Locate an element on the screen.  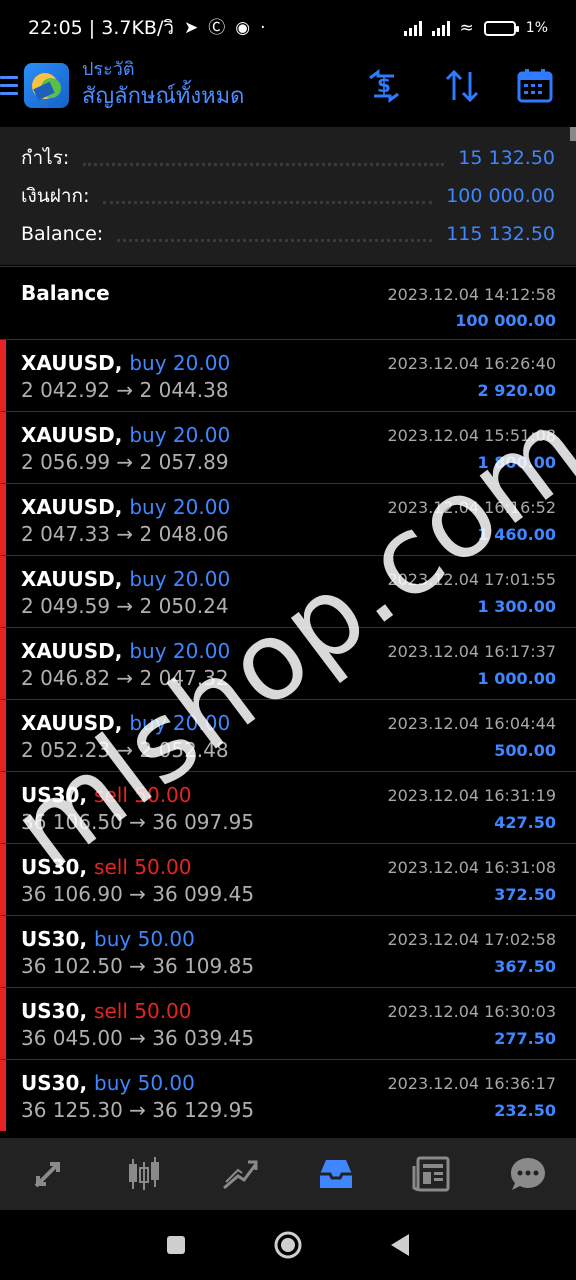
trade-time: 2023.12.04 16:26:40 is located at coordinates (471, 363).